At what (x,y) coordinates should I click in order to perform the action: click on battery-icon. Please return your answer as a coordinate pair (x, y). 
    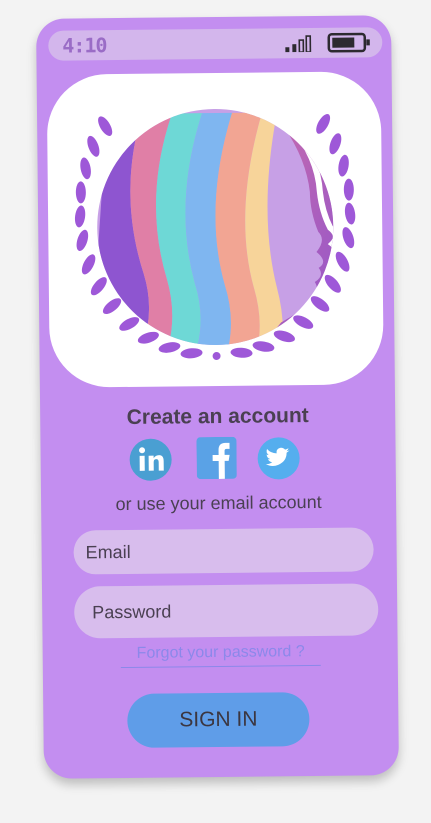
    Looking at the image, I should click on (349, 42).